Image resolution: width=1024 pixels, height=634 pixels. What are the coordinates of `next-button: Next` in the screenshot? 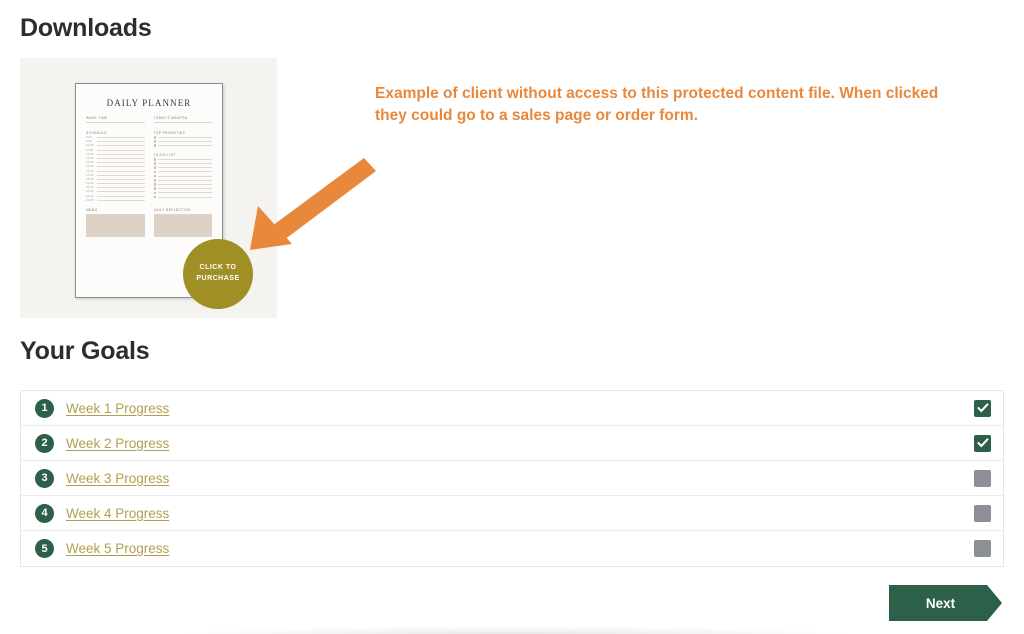 It's located at (945, 603).